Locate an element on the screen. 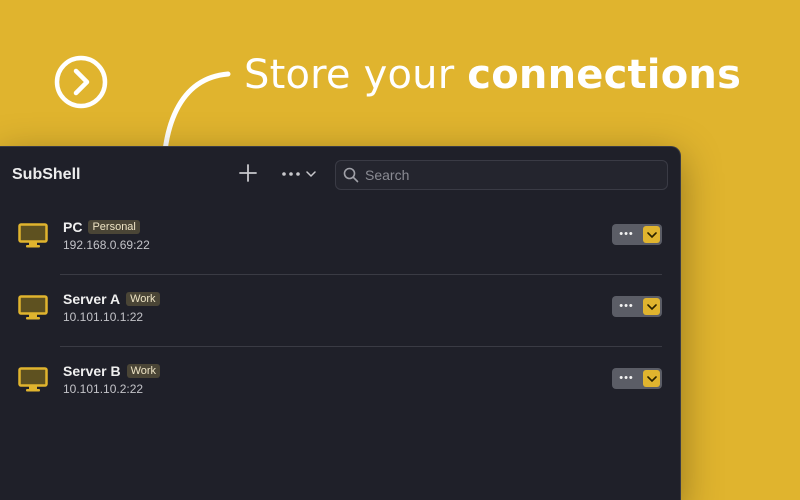 The height and width of the screenshot is (500, 800). connection-name-row: Server B Work is located at coordinates (112, 371).